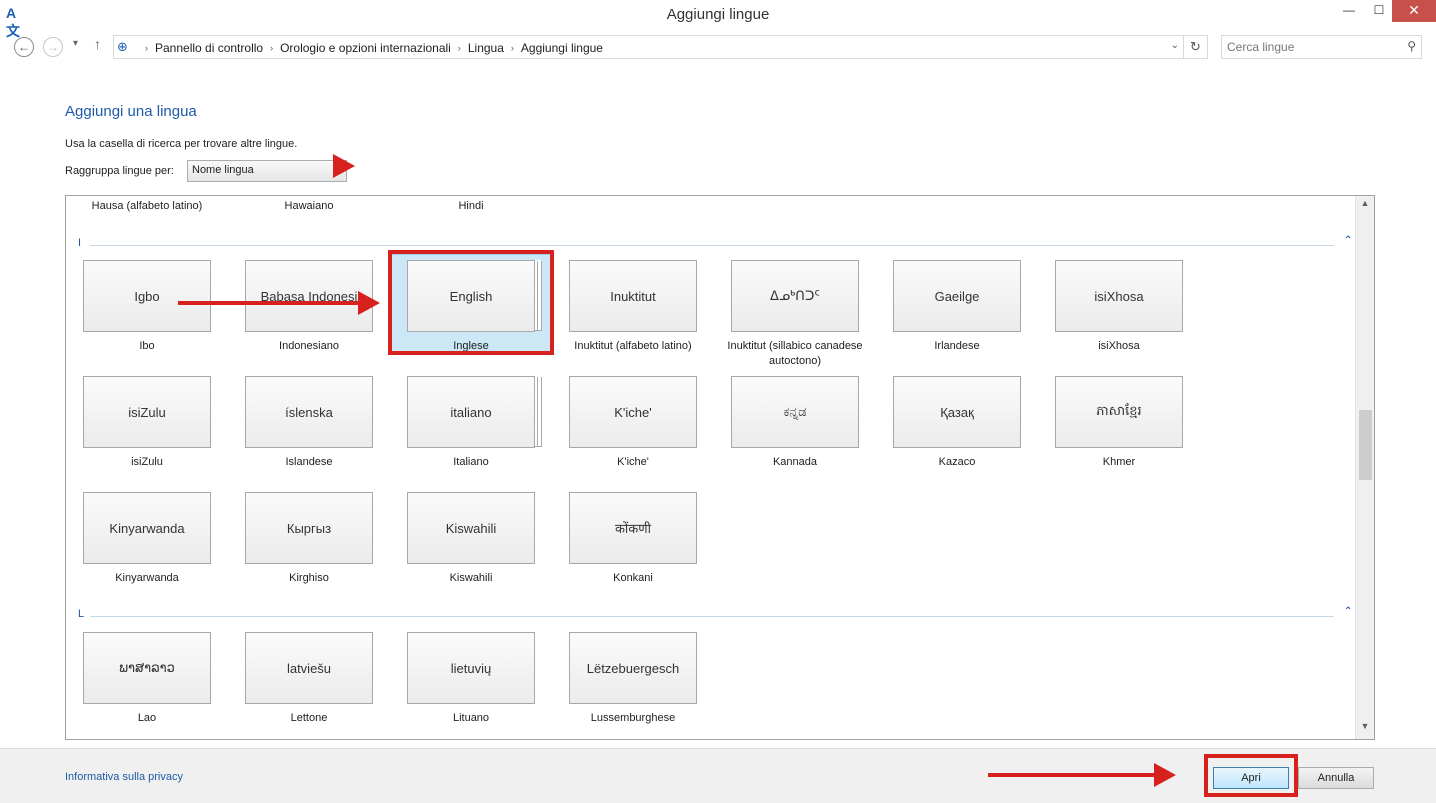  I want to click on language-tile-kyrgyz: Кыргыз, so click(309, 528).